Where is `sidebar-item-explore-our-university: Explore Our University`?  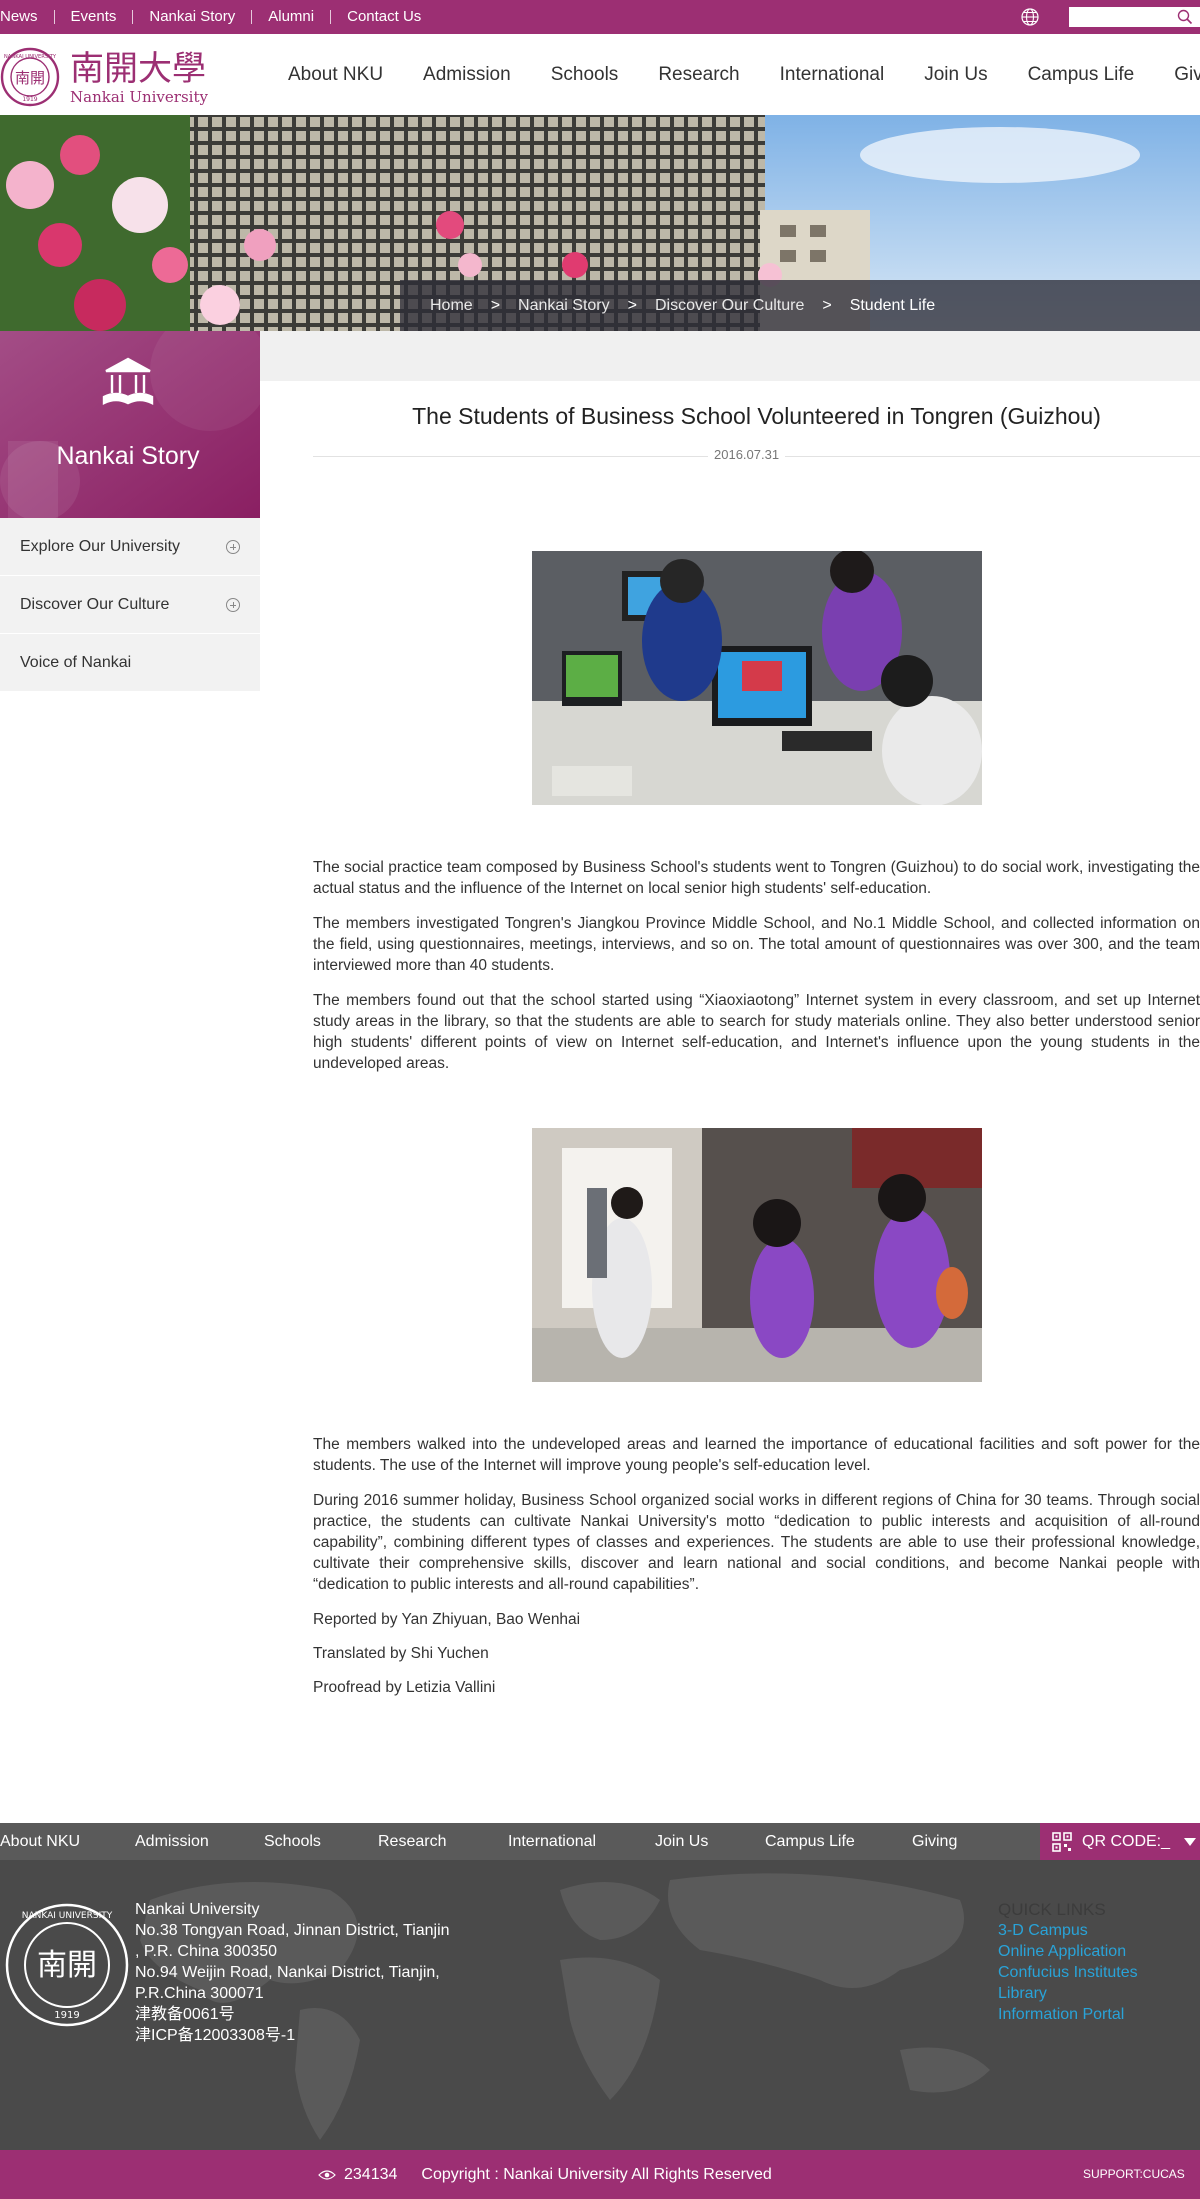
sidebar-item-explore-our-university: Explore Our University is located at coordinates (130, 547).